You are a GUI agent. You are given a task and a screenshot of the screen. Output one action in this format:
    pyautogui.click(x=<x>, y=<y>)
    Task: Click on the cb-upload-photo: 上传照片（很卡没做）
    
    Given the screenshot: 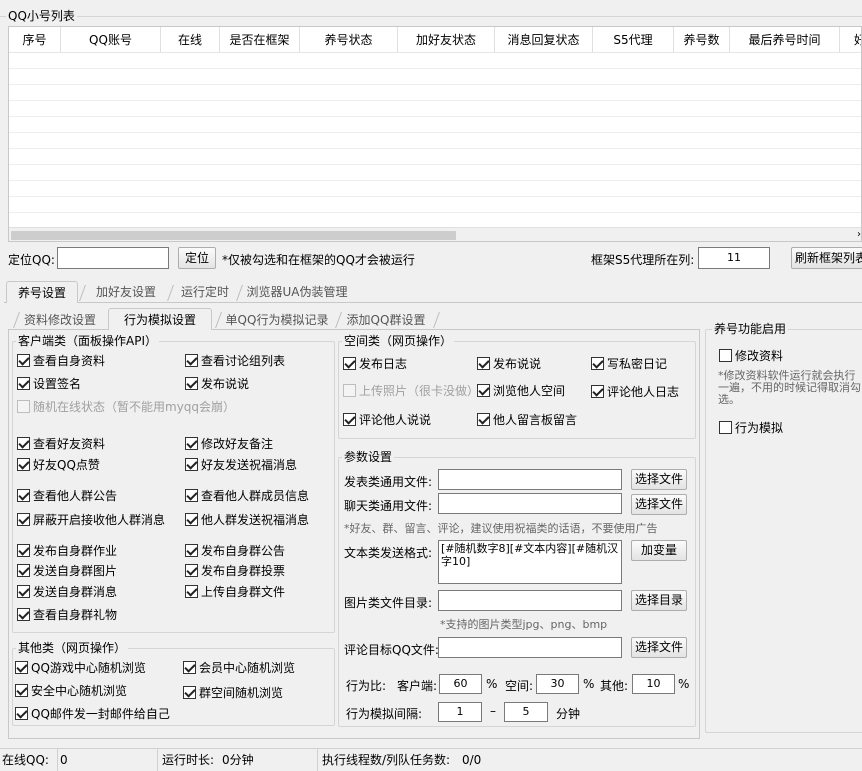 What is the action you would take?
    pyautogui.click(x=411, y=390)
    